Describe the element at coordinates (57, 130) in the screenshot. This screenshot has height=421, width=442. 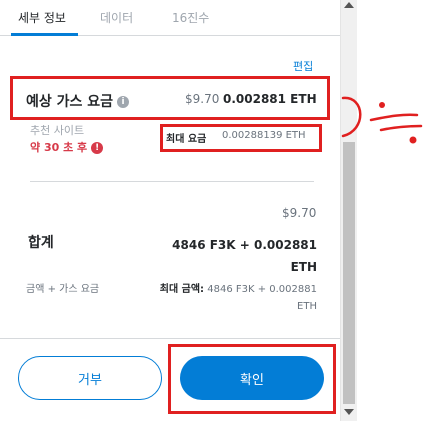
I see `suggested-site-label: 추천 사이트` at that location.